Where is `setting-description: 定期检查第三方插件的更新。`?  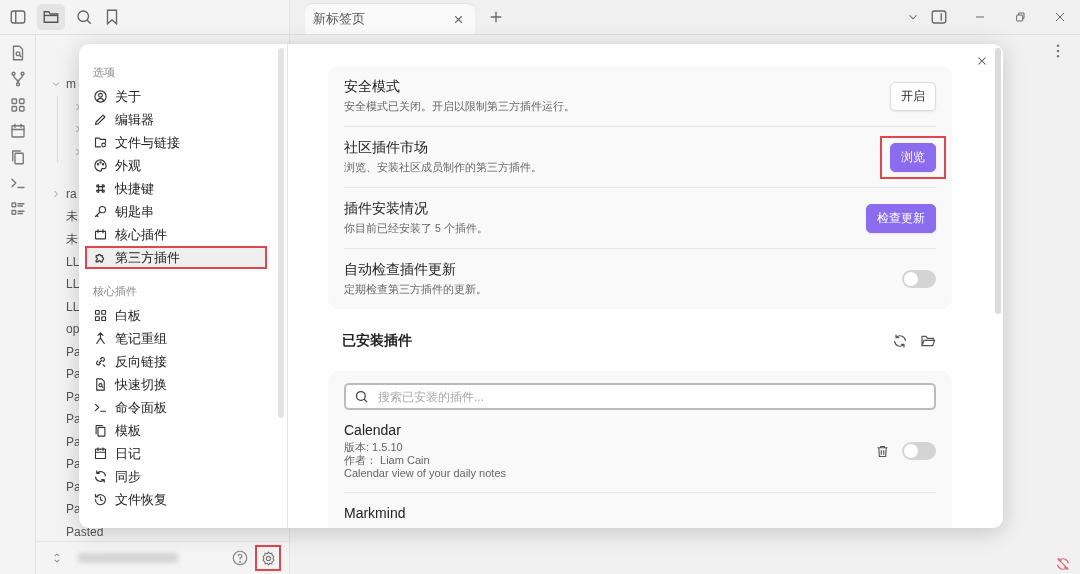 setting-description: 定期检查第三方插件的更新。 is located at coordinates (416, 290).